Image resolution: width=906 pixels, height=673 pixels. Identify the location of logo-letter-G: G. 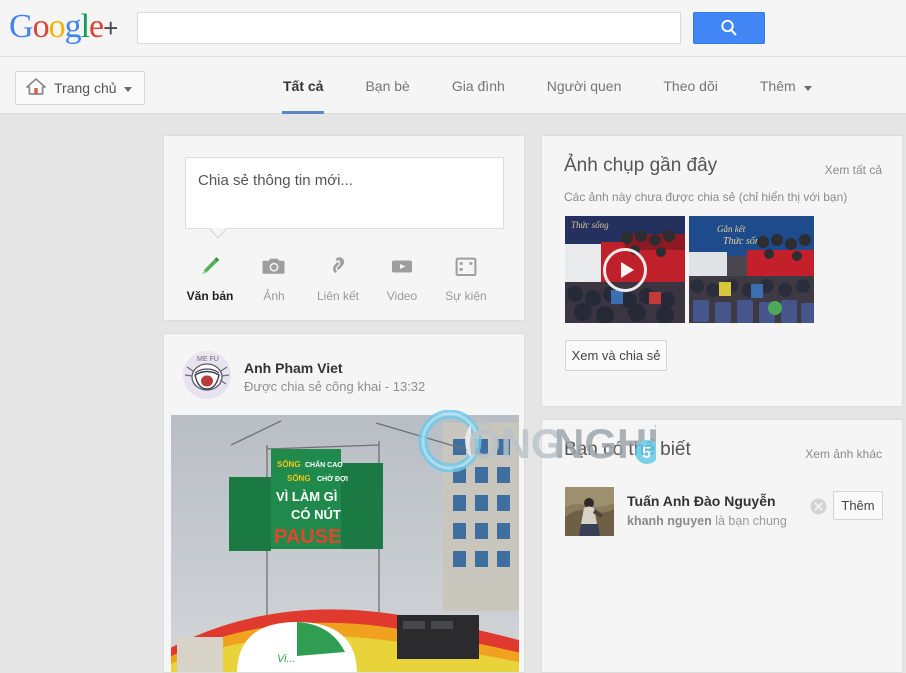
(21, 26).